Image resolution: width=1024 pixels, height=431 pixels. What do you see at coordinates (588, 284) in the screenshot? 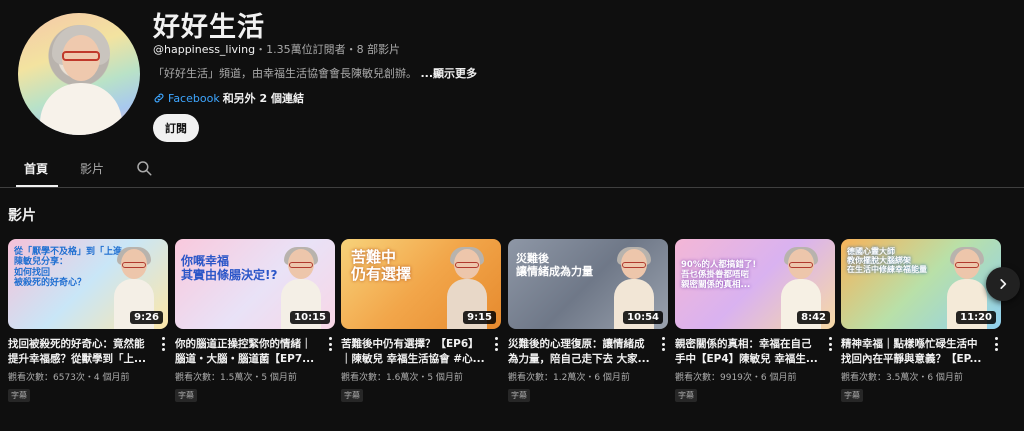
I see `video-thumbnail: 災難後 讓情緒成為力量 10:54` at bounding box center [588, 284].